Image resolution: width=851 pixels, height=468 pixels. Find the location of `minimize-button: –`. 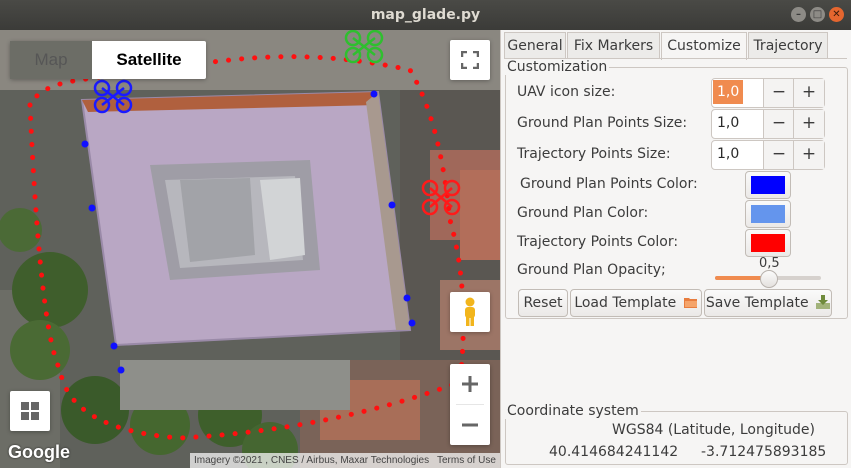

minimize-button: – is located at coordinates (798, 14).